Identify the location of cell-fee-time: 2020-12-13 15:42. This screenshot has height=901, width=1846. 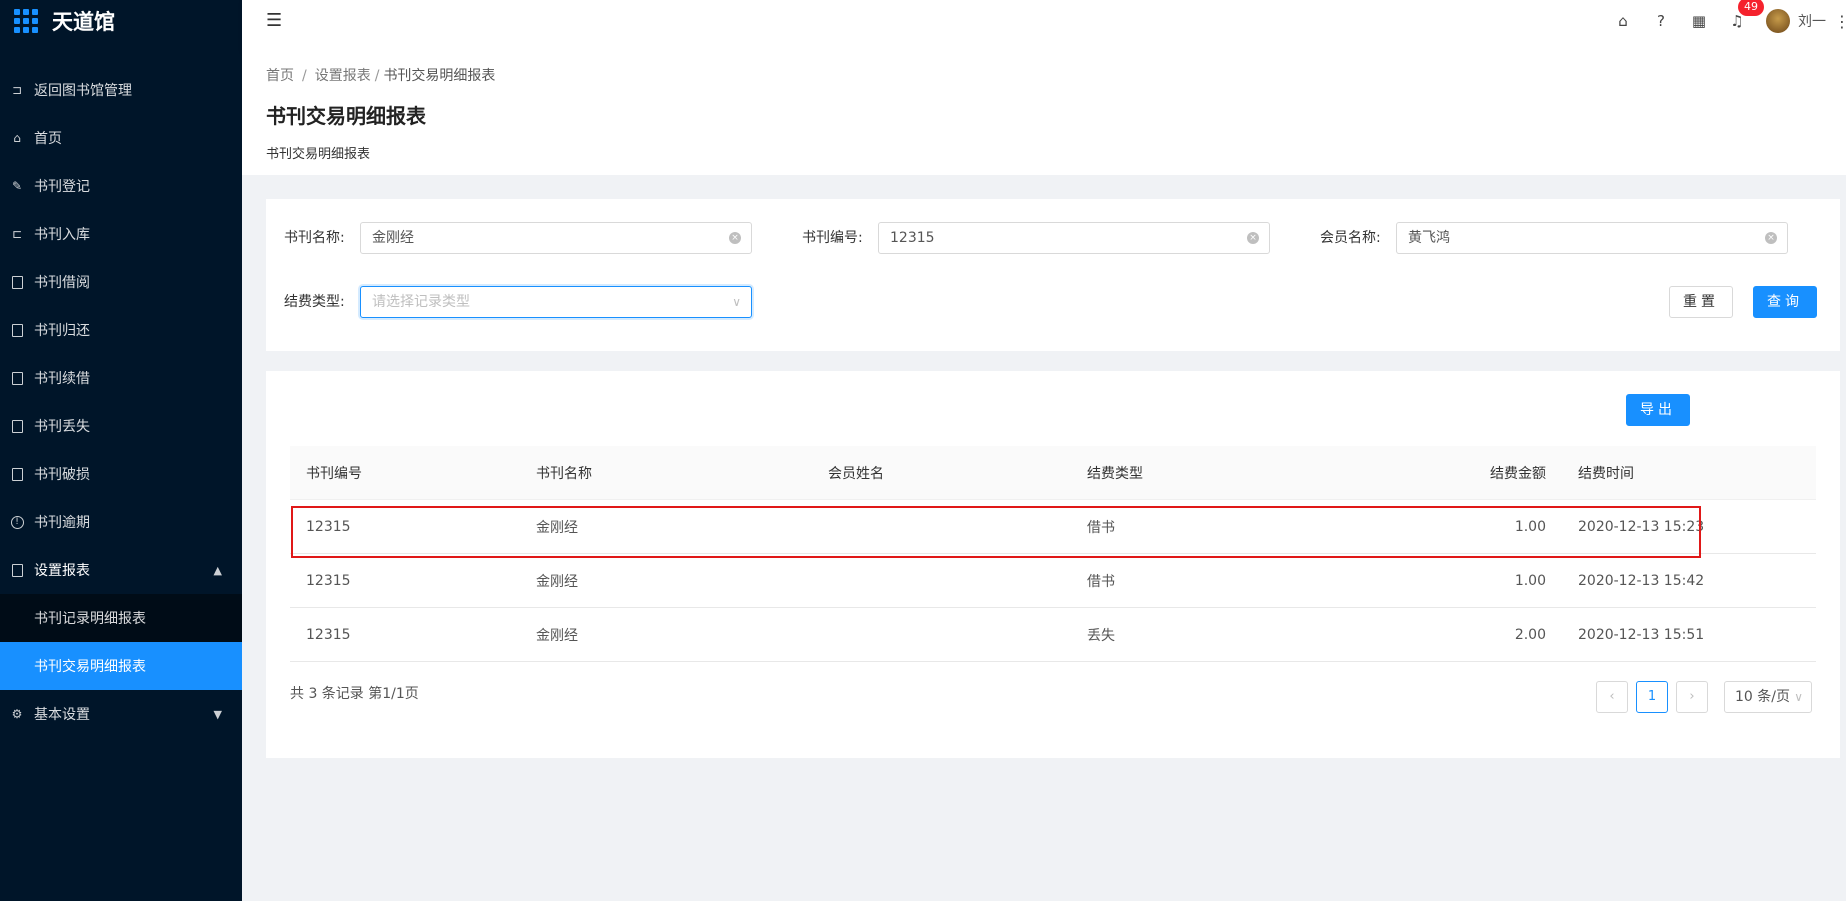
(1641, 580).